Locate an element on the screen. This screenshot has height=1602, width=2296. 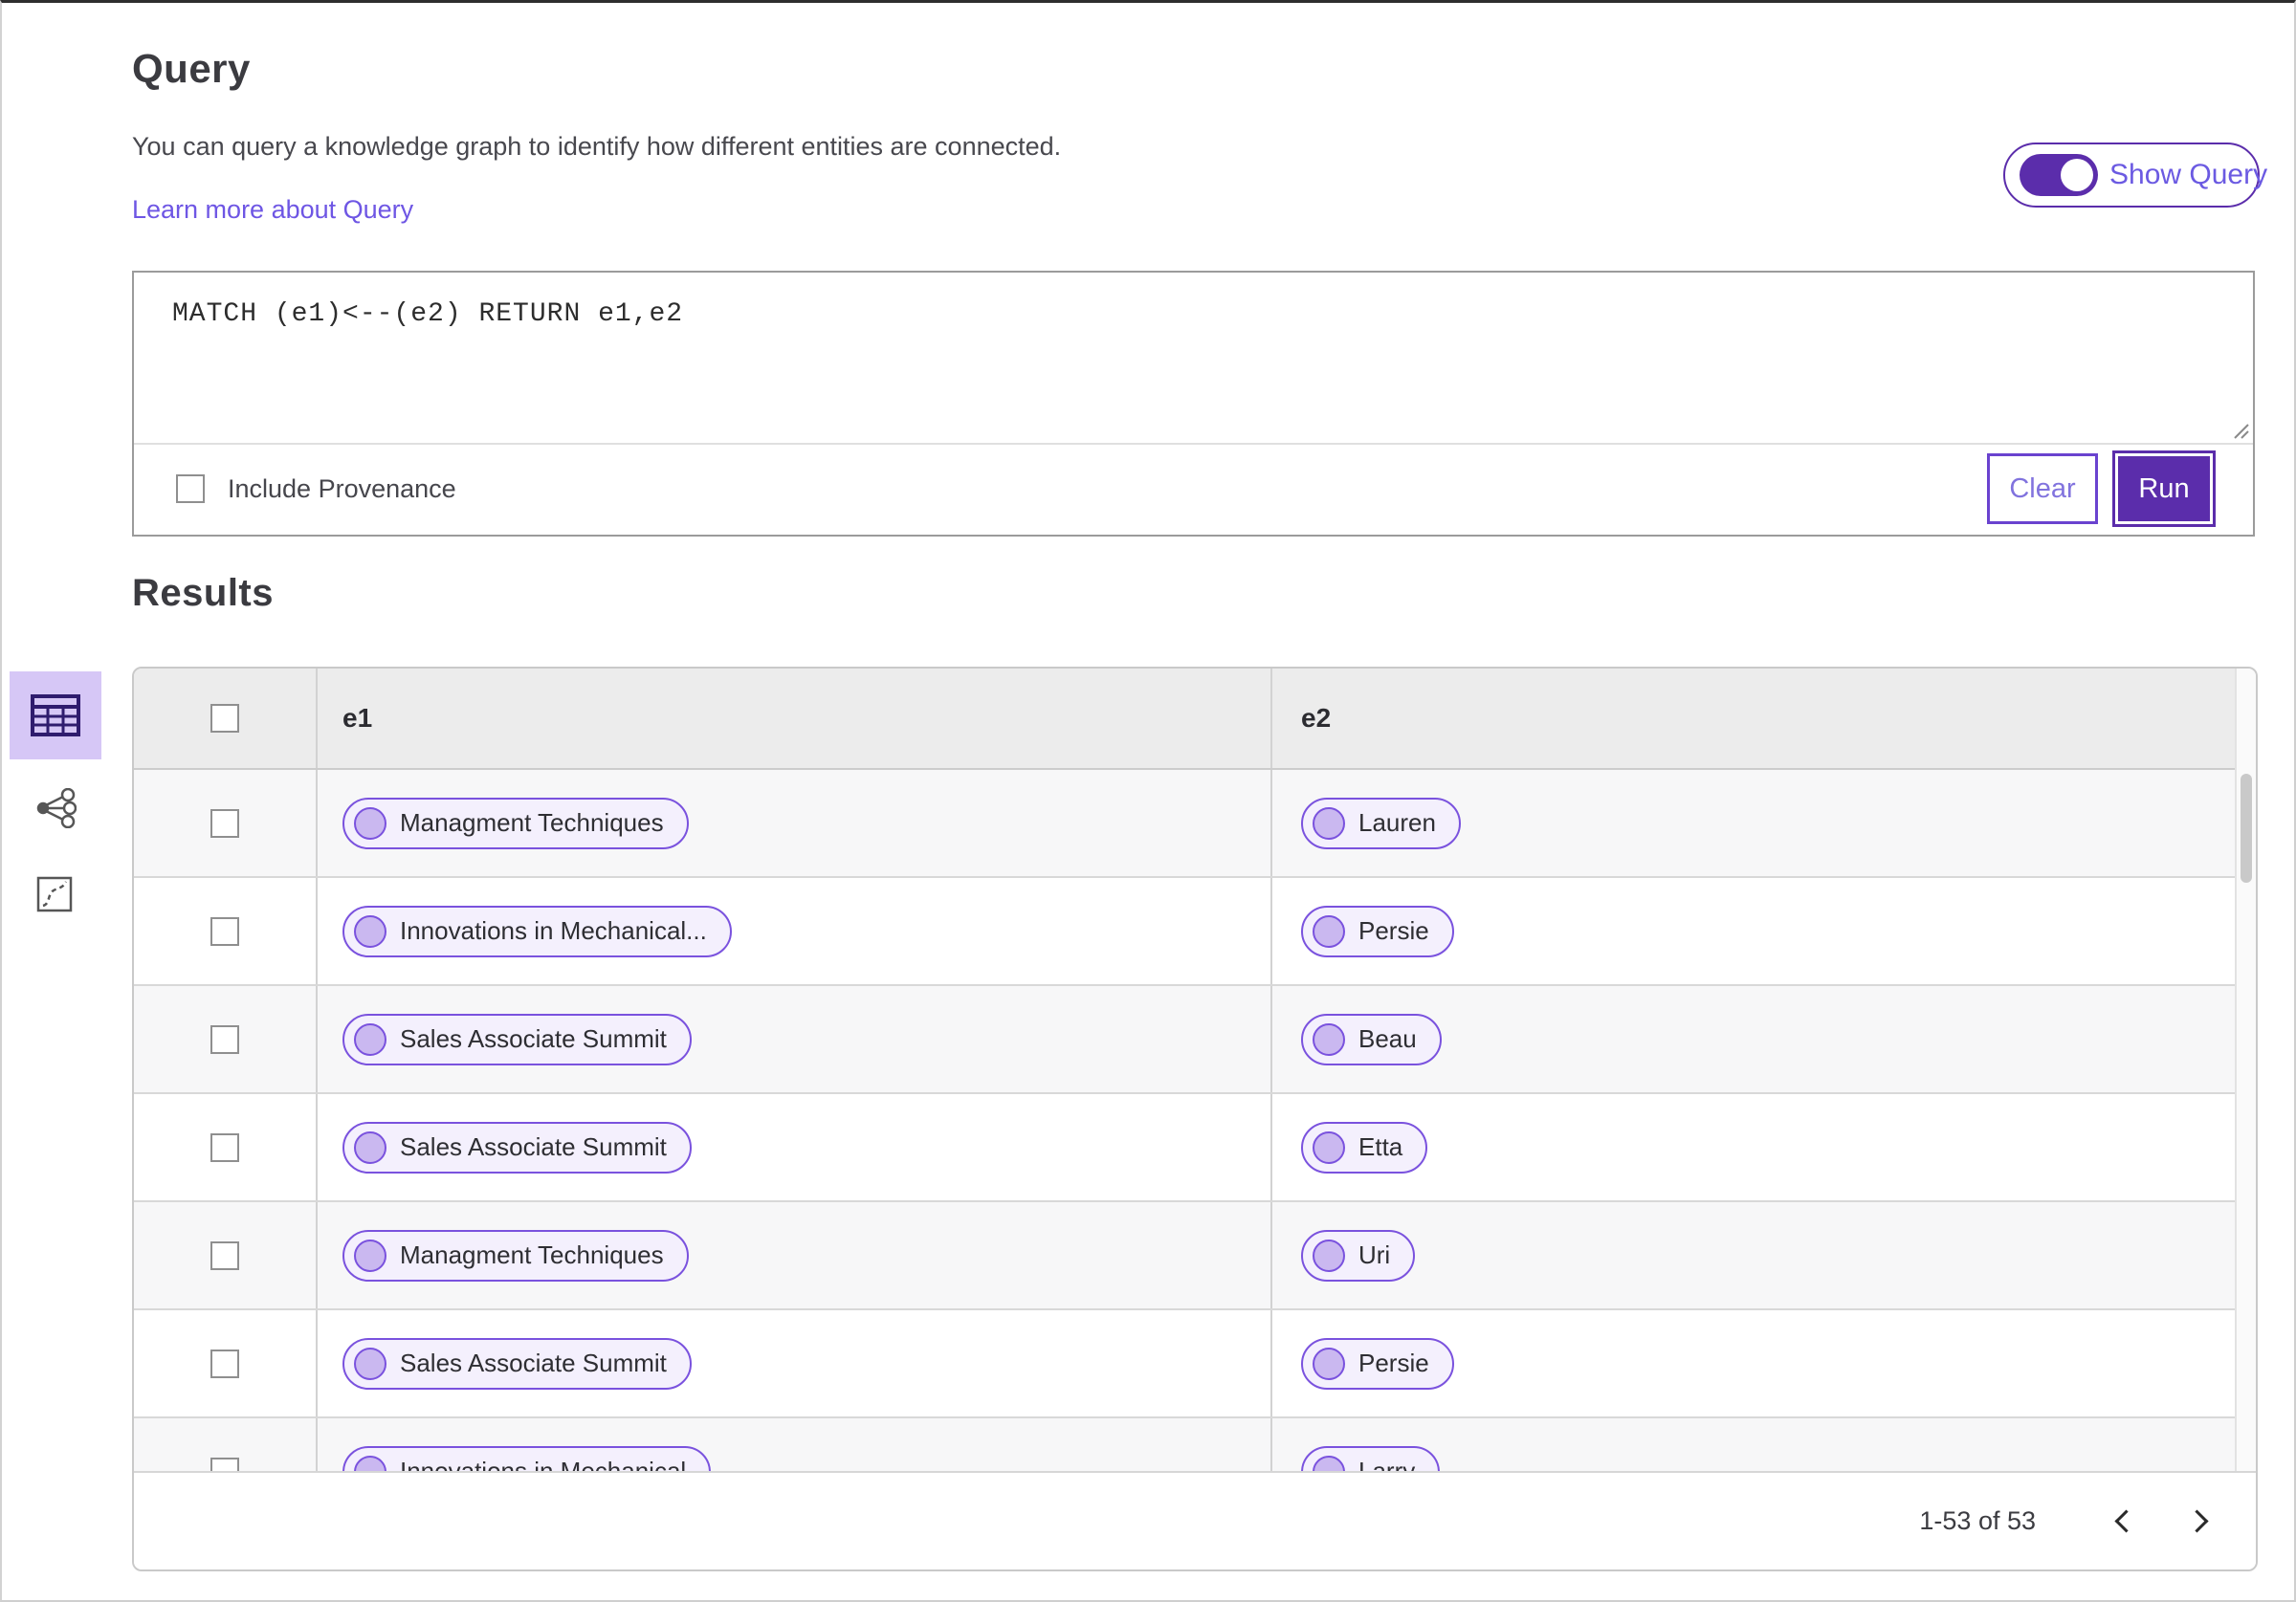
header-cell-e1: e1 is located at coordinates (795, 718).